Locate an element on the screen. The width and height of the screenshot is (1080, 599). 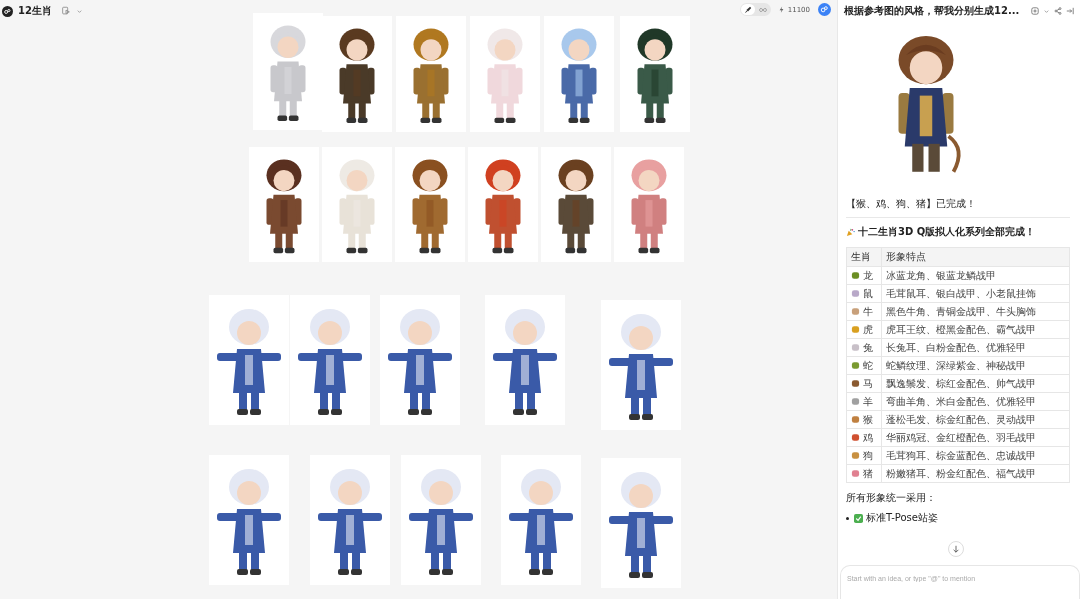
traits-cell: 弯曲羊角、米白金配色、优雅轻甲 is located at coordinates (975, 401).